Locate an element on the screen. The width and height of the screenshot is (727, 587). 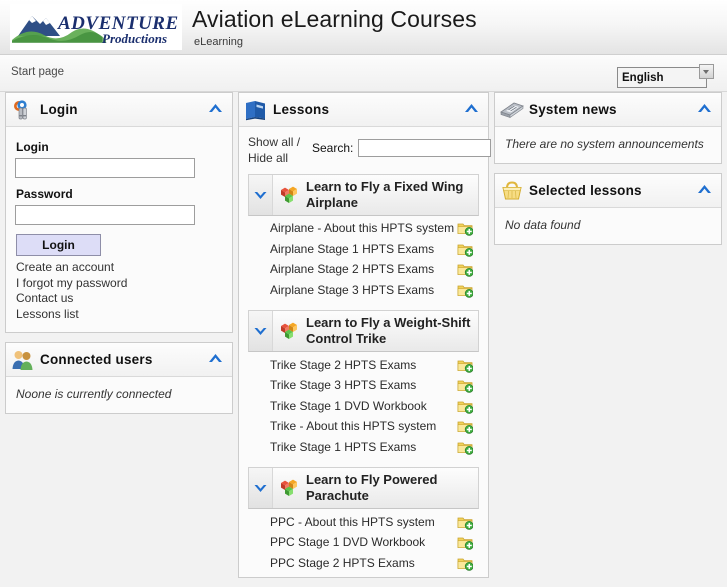
lesson-item: Trike Stage 1 DVD Workbook is located at coordinates (363, 406).